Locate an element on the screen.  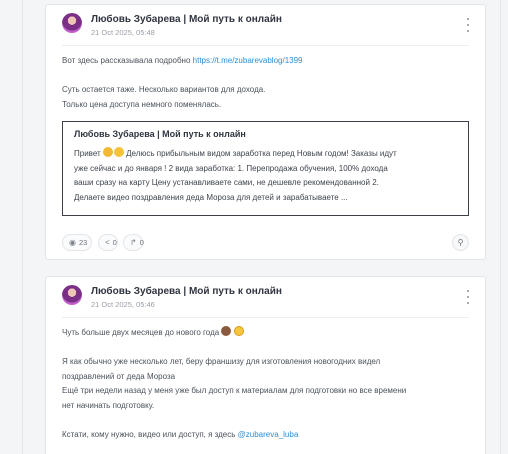
forwards-counter: ↱ 0 is located at coordinates (133, 242).